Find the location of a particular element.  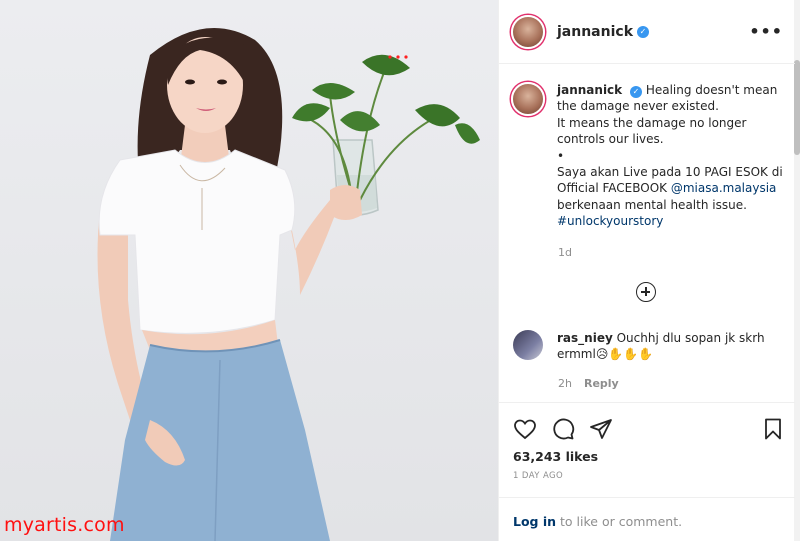

caption-avatar is located at coordinates (528, 99).